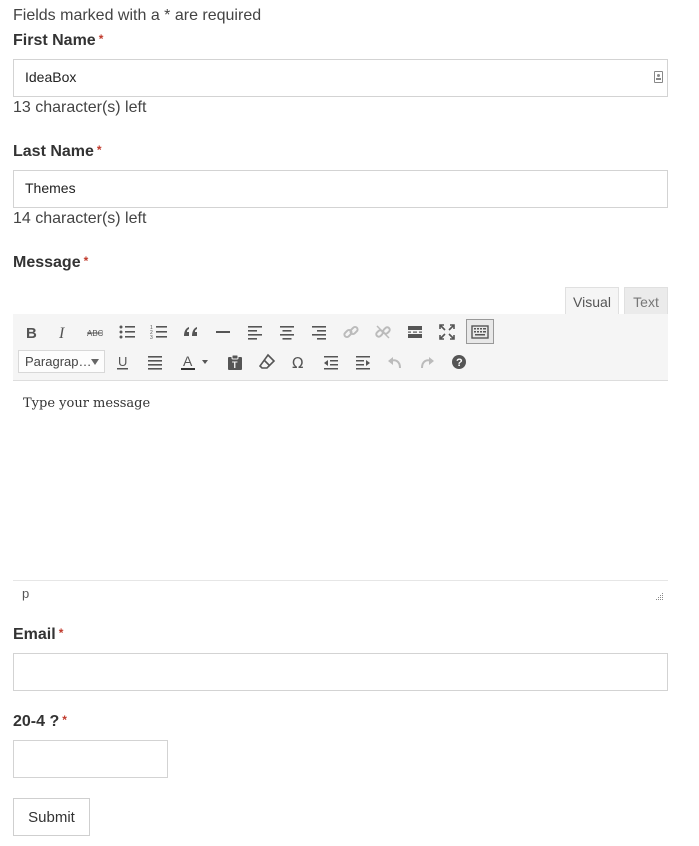 The height and width of the screenshot is (846, 699). I want to click on svg-text: 3, so click(151, 338).